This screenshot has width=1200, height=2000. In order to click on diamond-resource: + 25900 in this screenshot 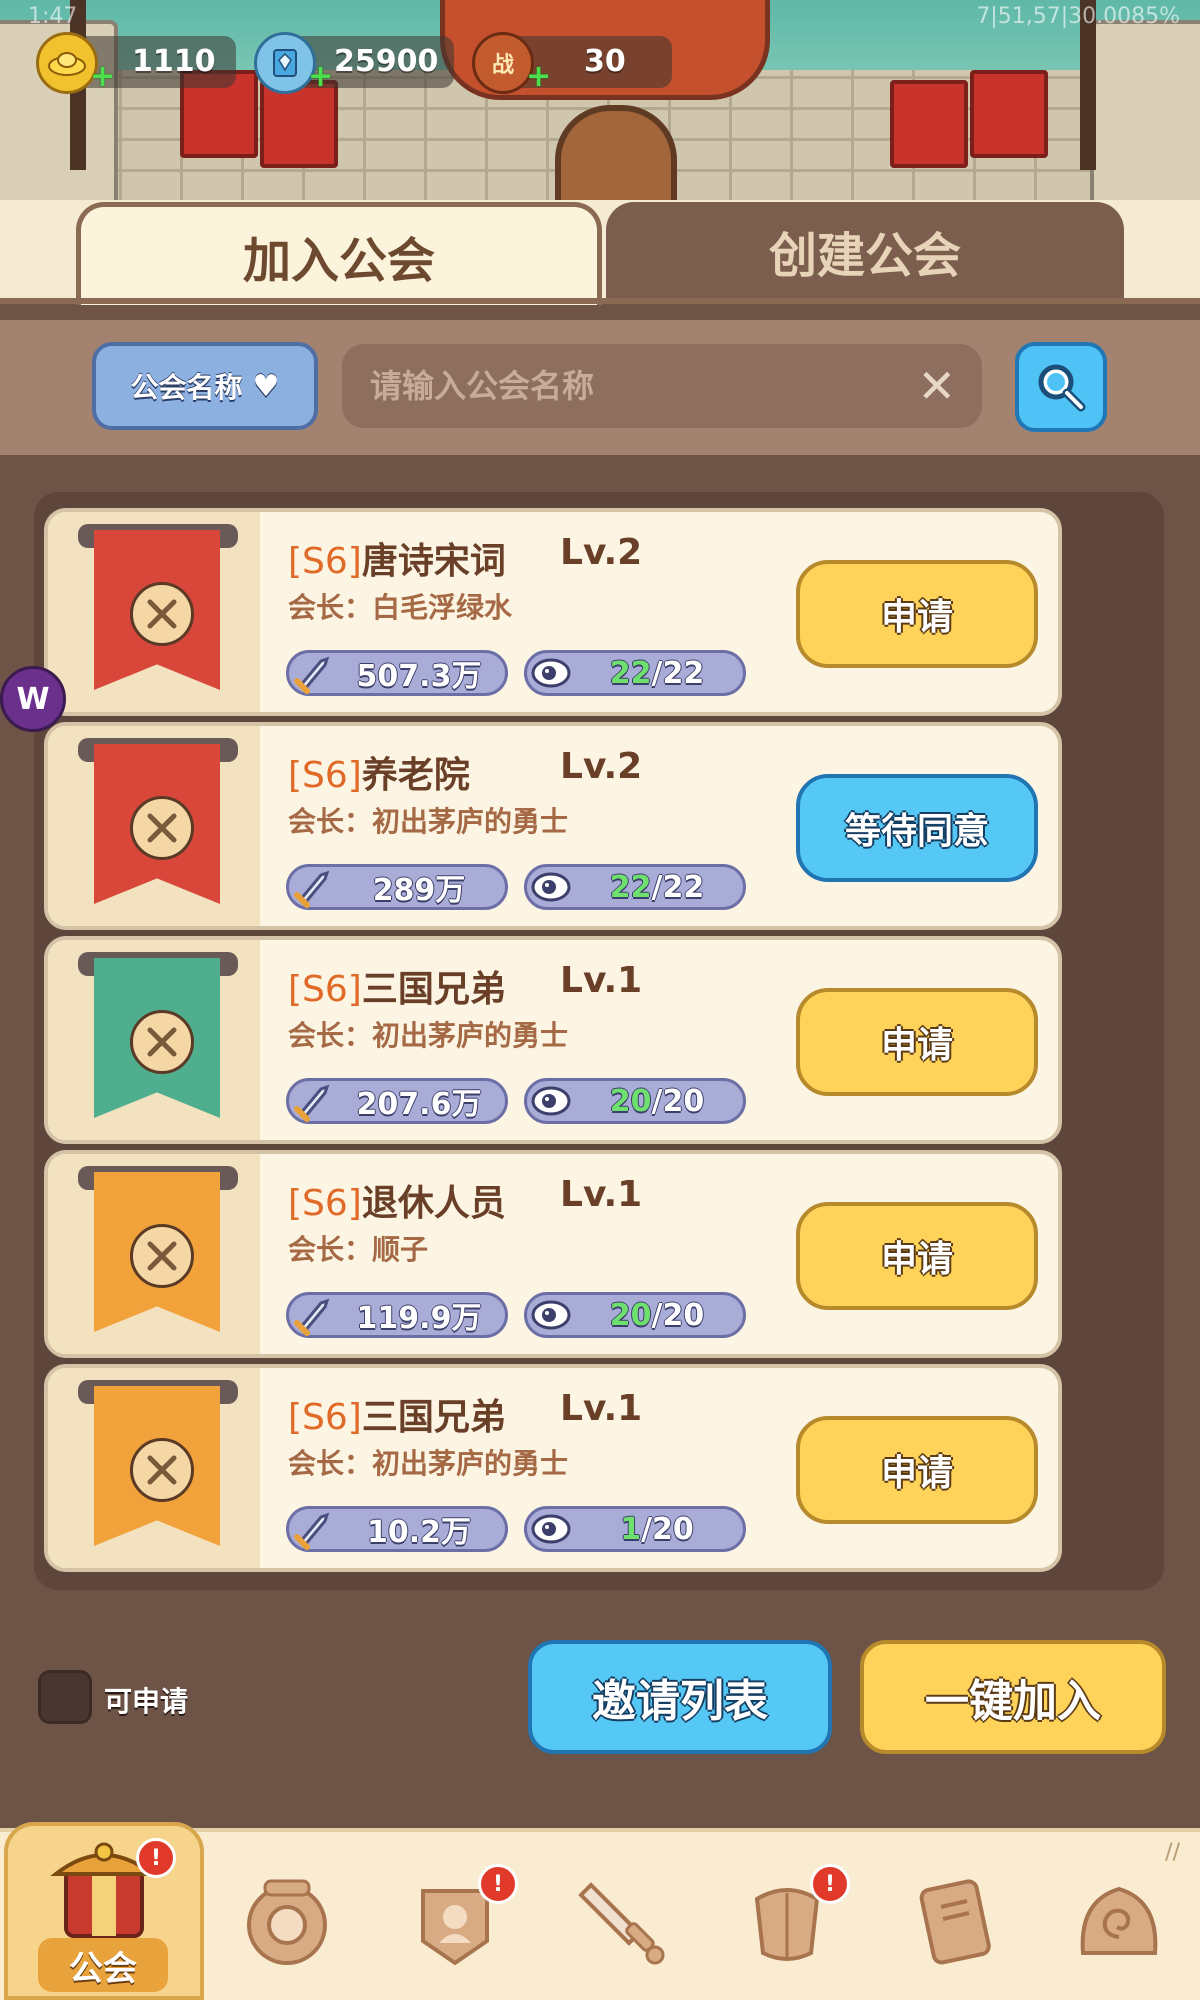, I will do `click(354, 63)`.